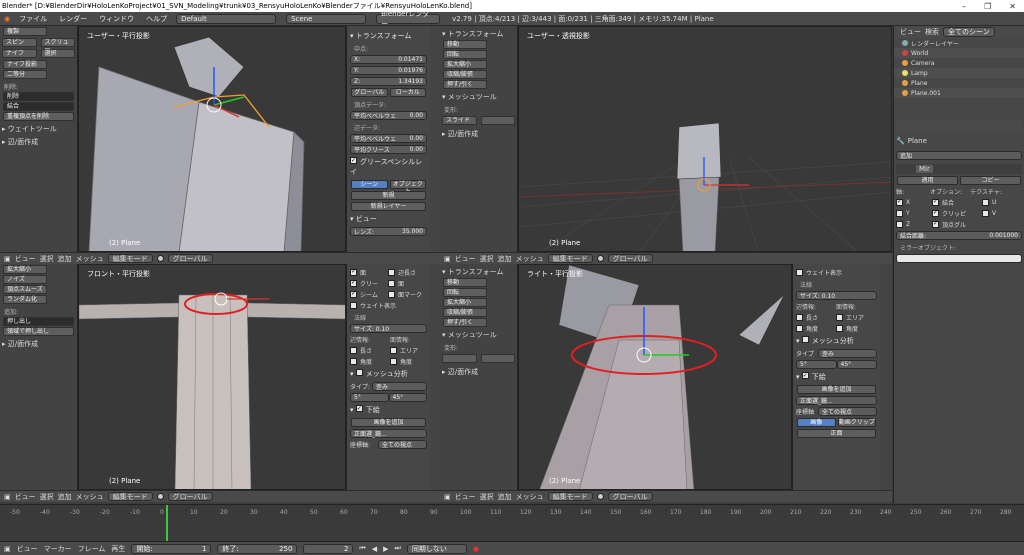 This screenshot has height=555, width=1024. Describe the element at coordinates (388, 374) in the screenshot. I see `mesh-analysis-header-bl: ▾ メッシュ分析` at that location.